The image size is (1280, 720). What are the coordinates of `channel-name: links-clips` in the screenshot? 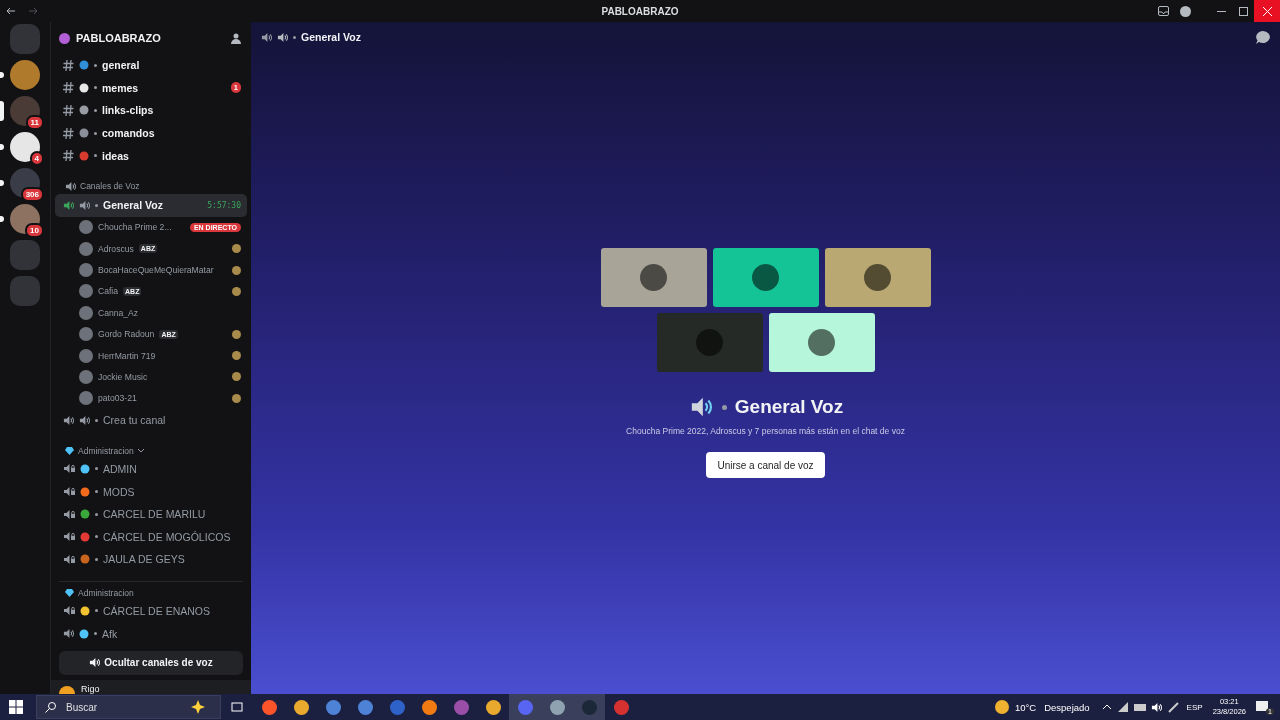 It's located at (171, 110).